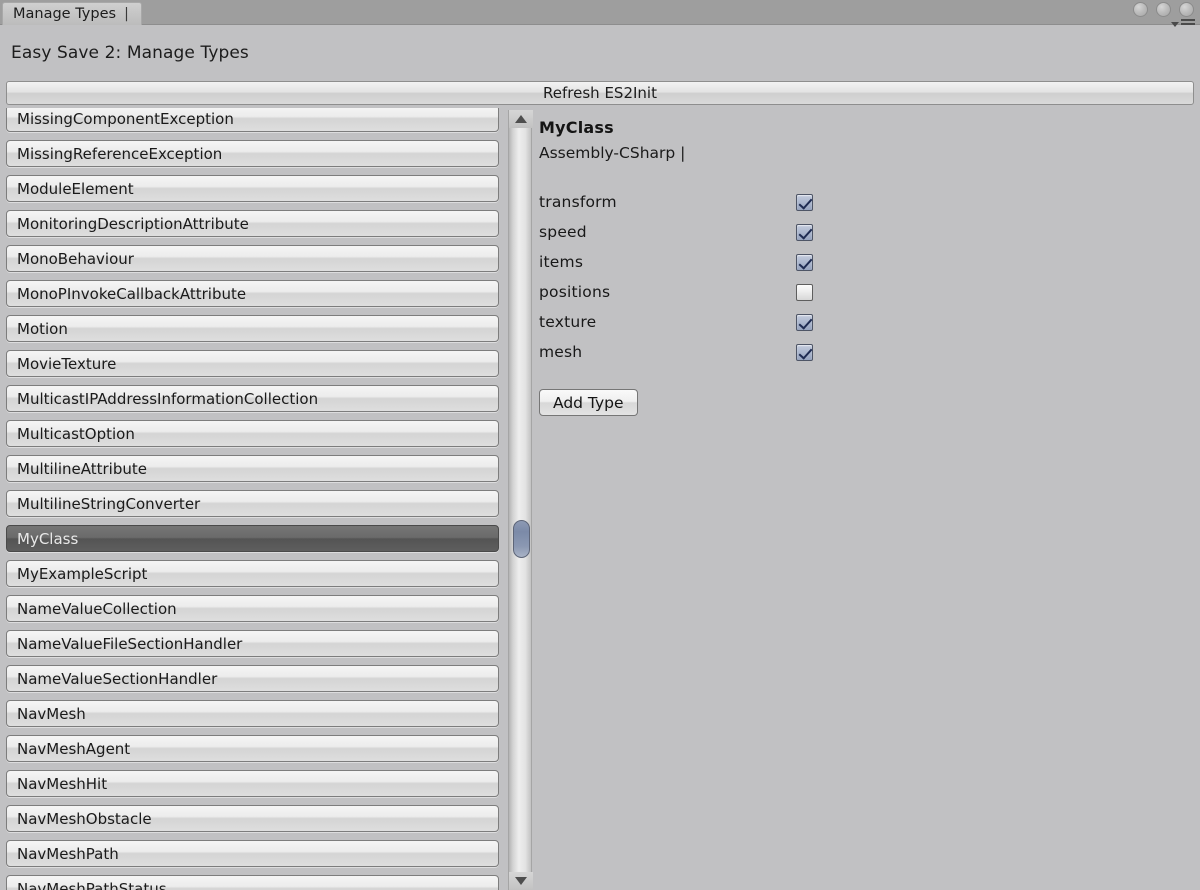  Describe the element at coordinates (117, 678) in the screenshot. I see `type-list-item-label: NameValueSectionHandler` at that location.